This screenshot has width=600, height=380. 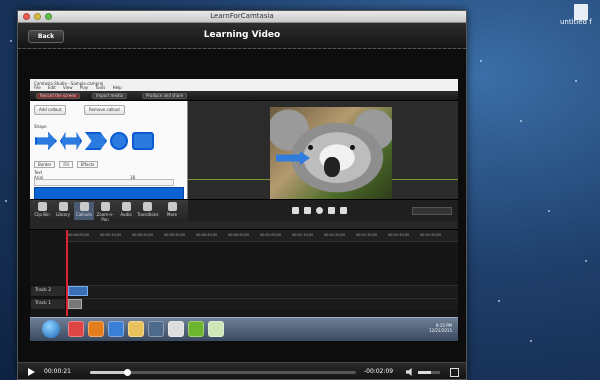 What do you see at coordinates (31, 372) in the screenshot?
I see `play-icon` at bounding box center [31, 372].